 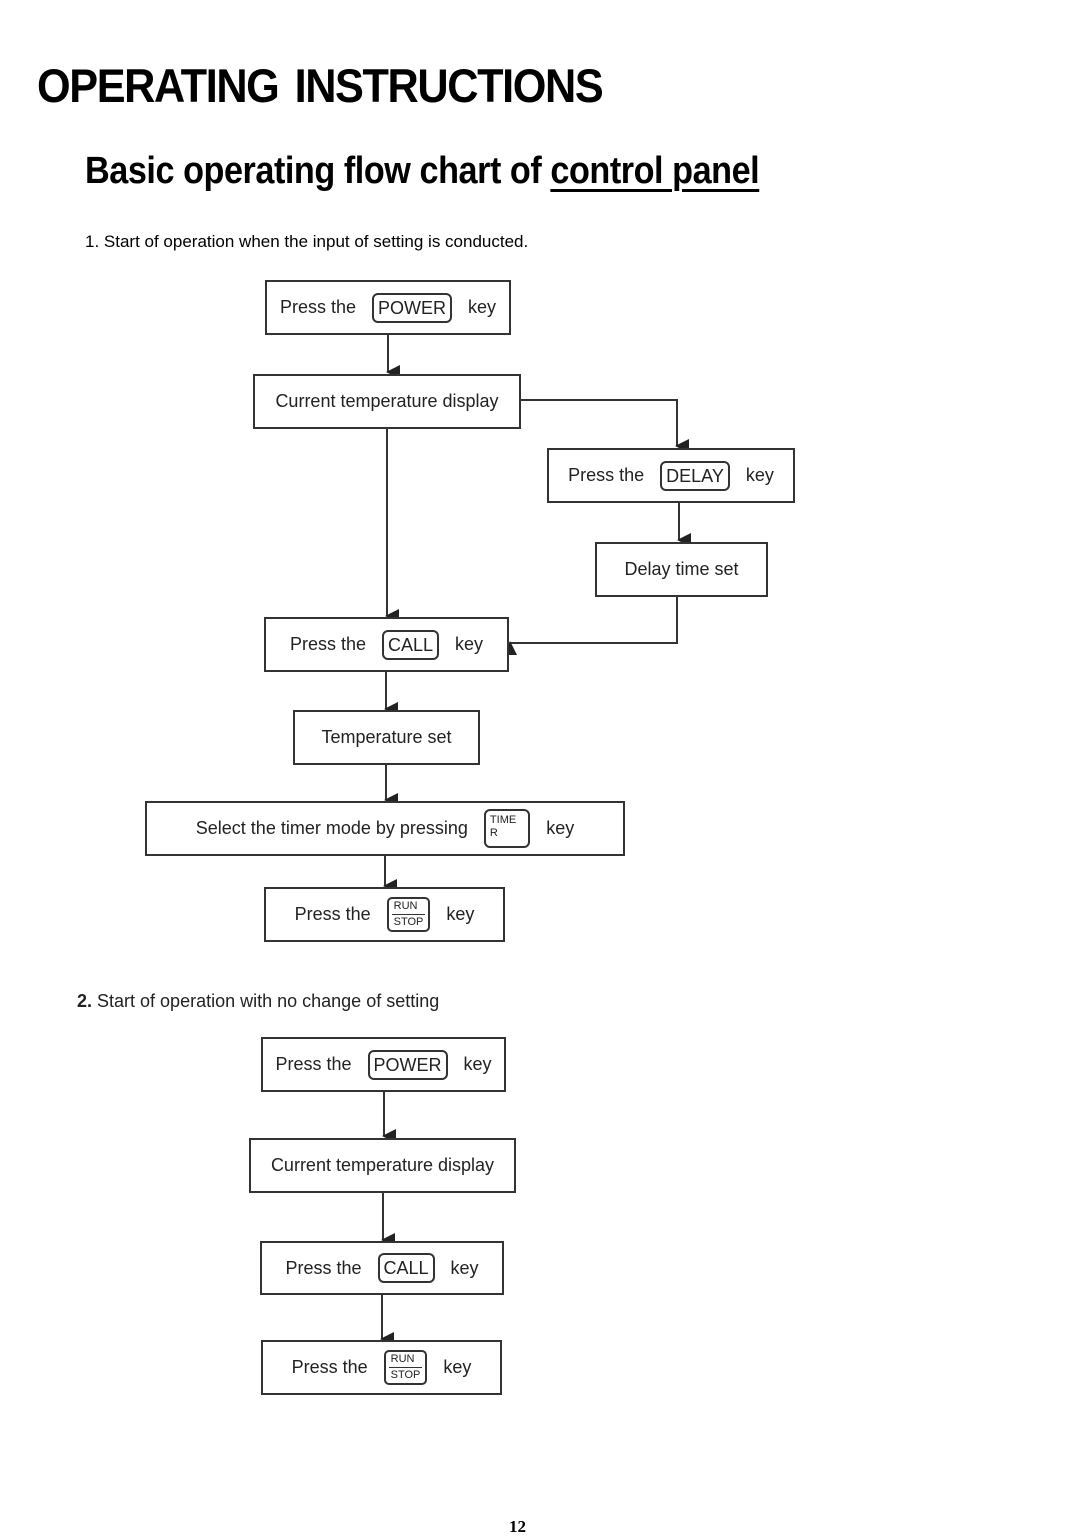 I want to click on arrow-current-temp-to-delay, so click(x=605, y=426).